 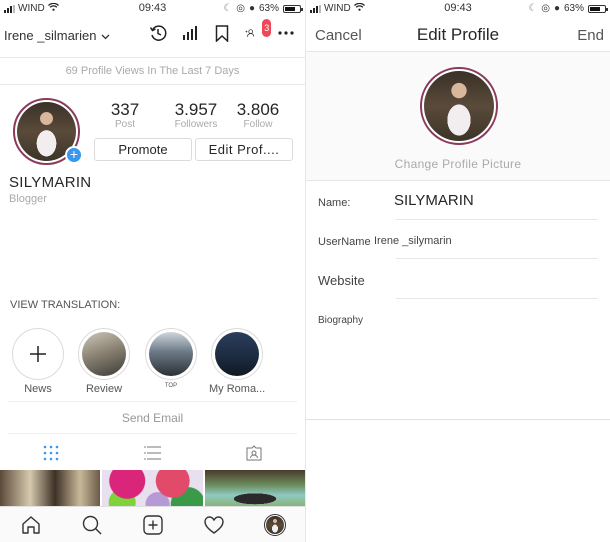 I want to click on stat-posts: 337 Post, so click(x=125, y=115).